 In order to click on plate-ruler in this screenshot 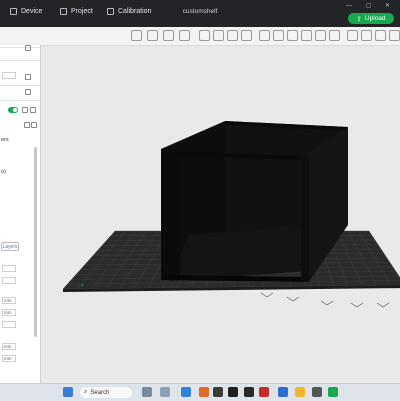, I will do `click(325, 300)`.